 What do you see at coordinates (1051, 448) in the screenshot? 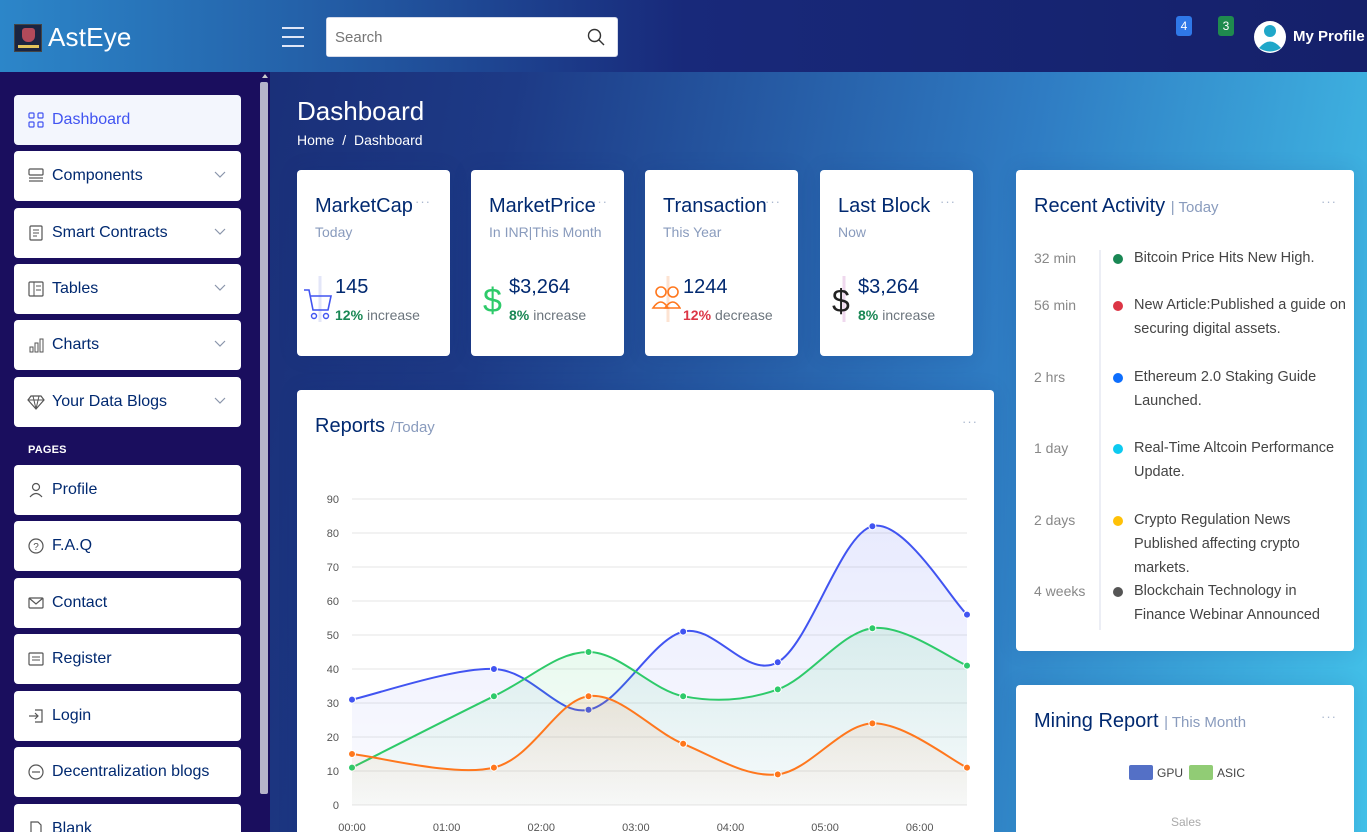
I see `activity-time: 1 day` at bounding box center [1051, 448].